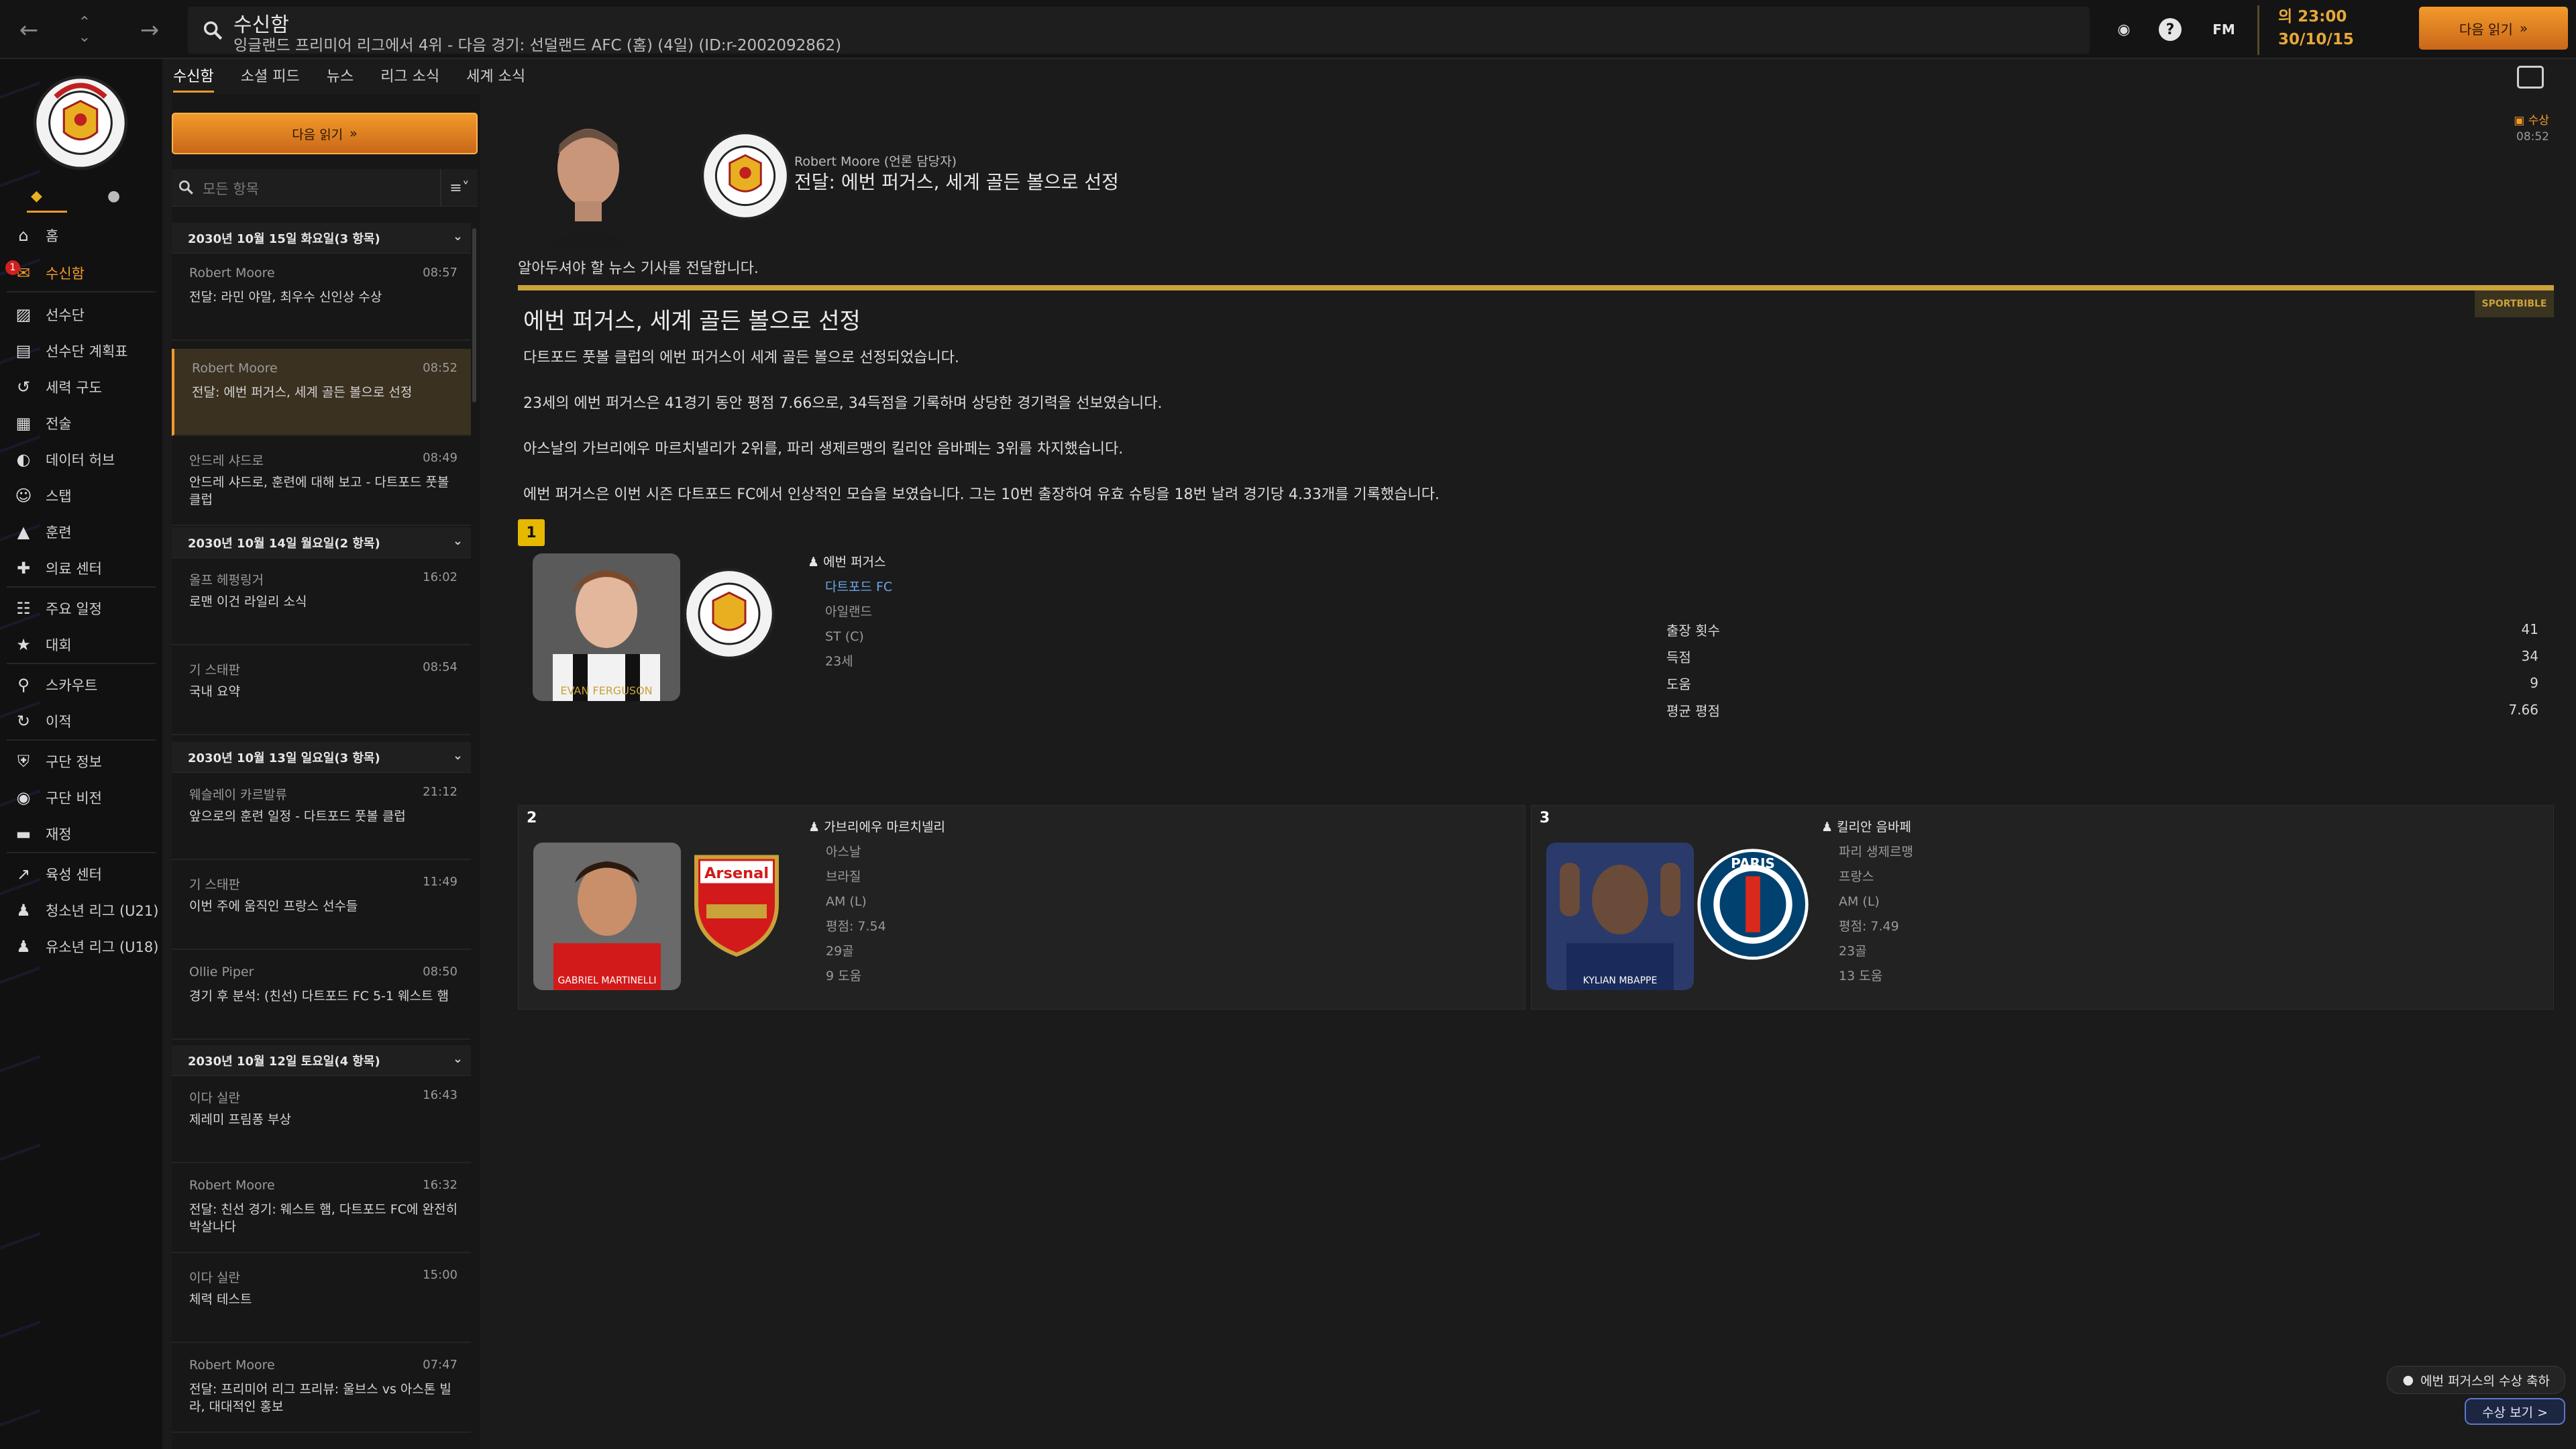 This screenshot has width=2576, height=1449. What do you see at coordinates (816, 562) in the screenshot?
I see `person-icon: ♟` at bounding box center [816, 562].